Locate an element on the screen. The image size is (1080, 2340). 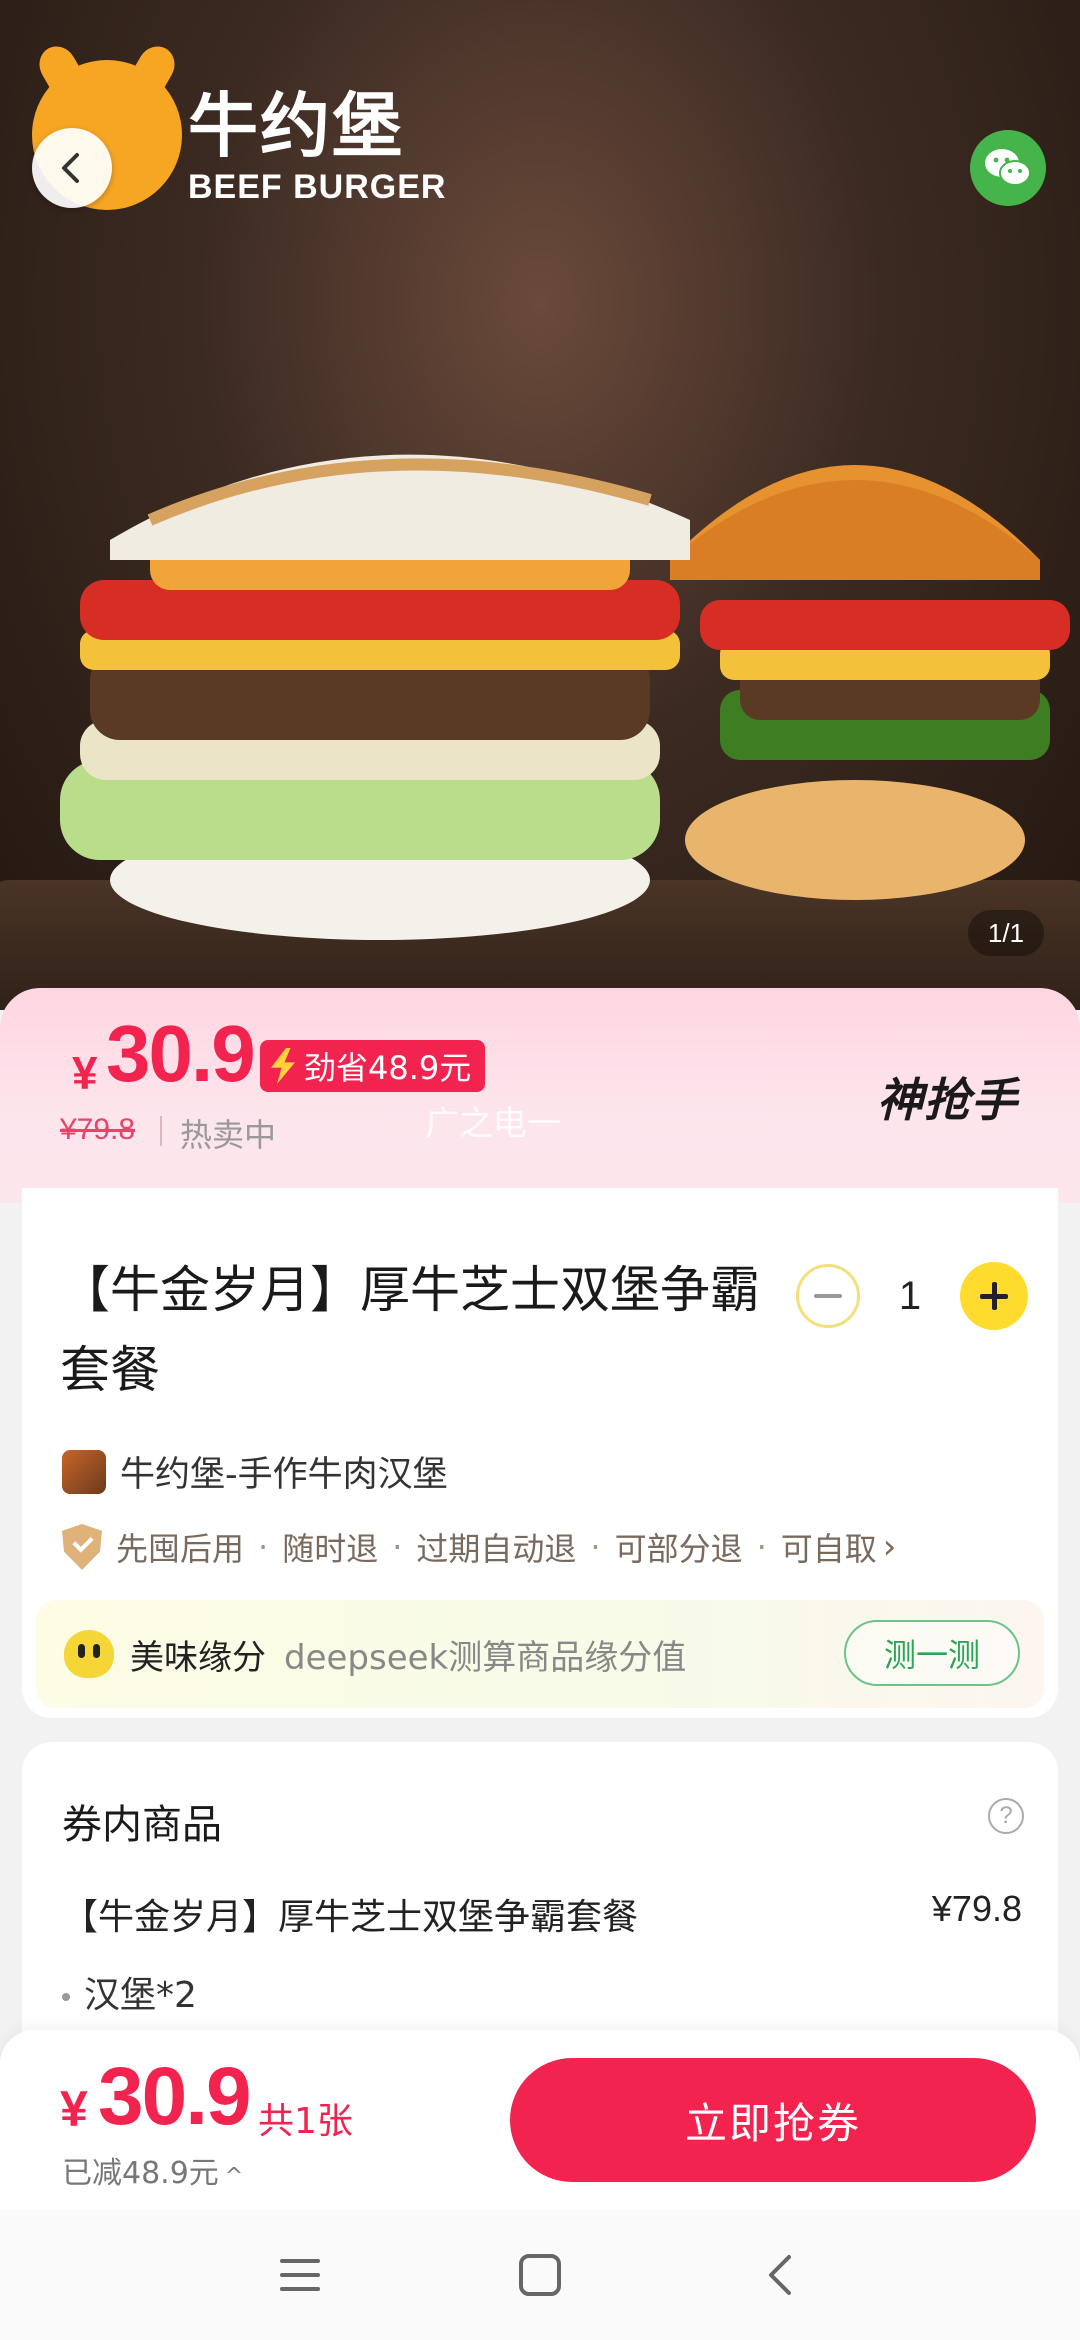
original-price: ¥79.8 is located at coordinates (98, 1129).